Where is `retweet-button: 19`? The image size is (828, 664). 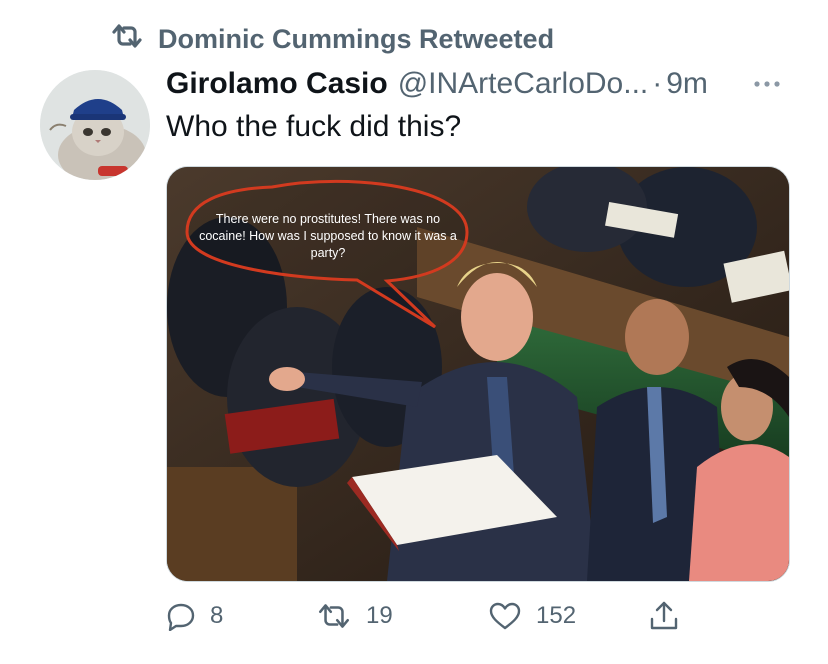
retweet-button: 19 is located at coordinates (354, 616).